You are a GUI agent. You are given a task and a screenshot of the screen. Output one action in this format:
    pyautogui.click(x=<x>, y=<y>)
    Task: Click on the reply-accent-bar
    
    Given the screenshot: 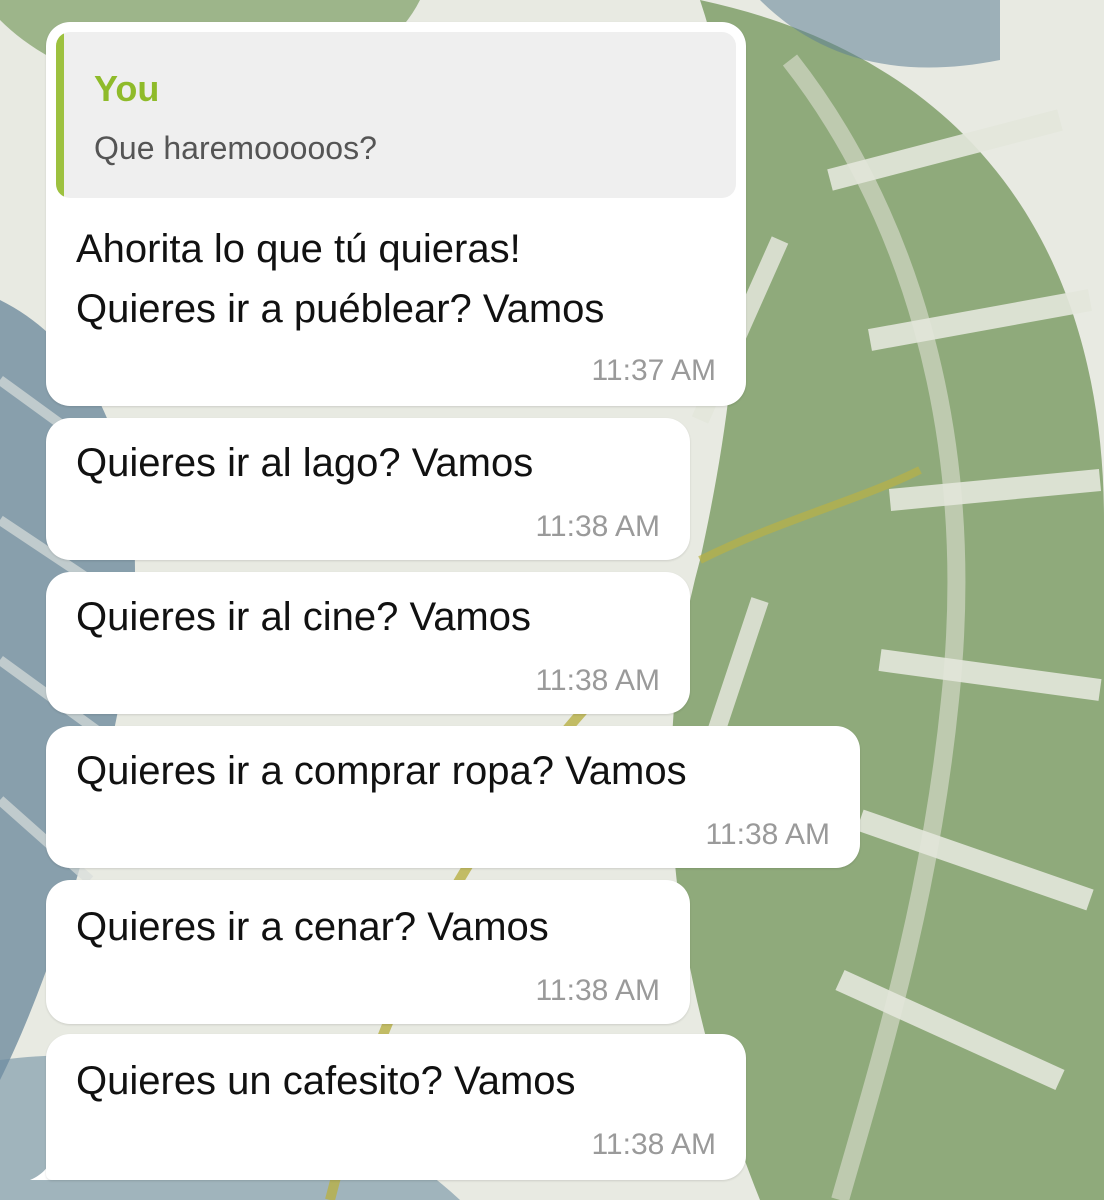 What is the action you would take?
    pyautogui.click(x=60, y=115)
    